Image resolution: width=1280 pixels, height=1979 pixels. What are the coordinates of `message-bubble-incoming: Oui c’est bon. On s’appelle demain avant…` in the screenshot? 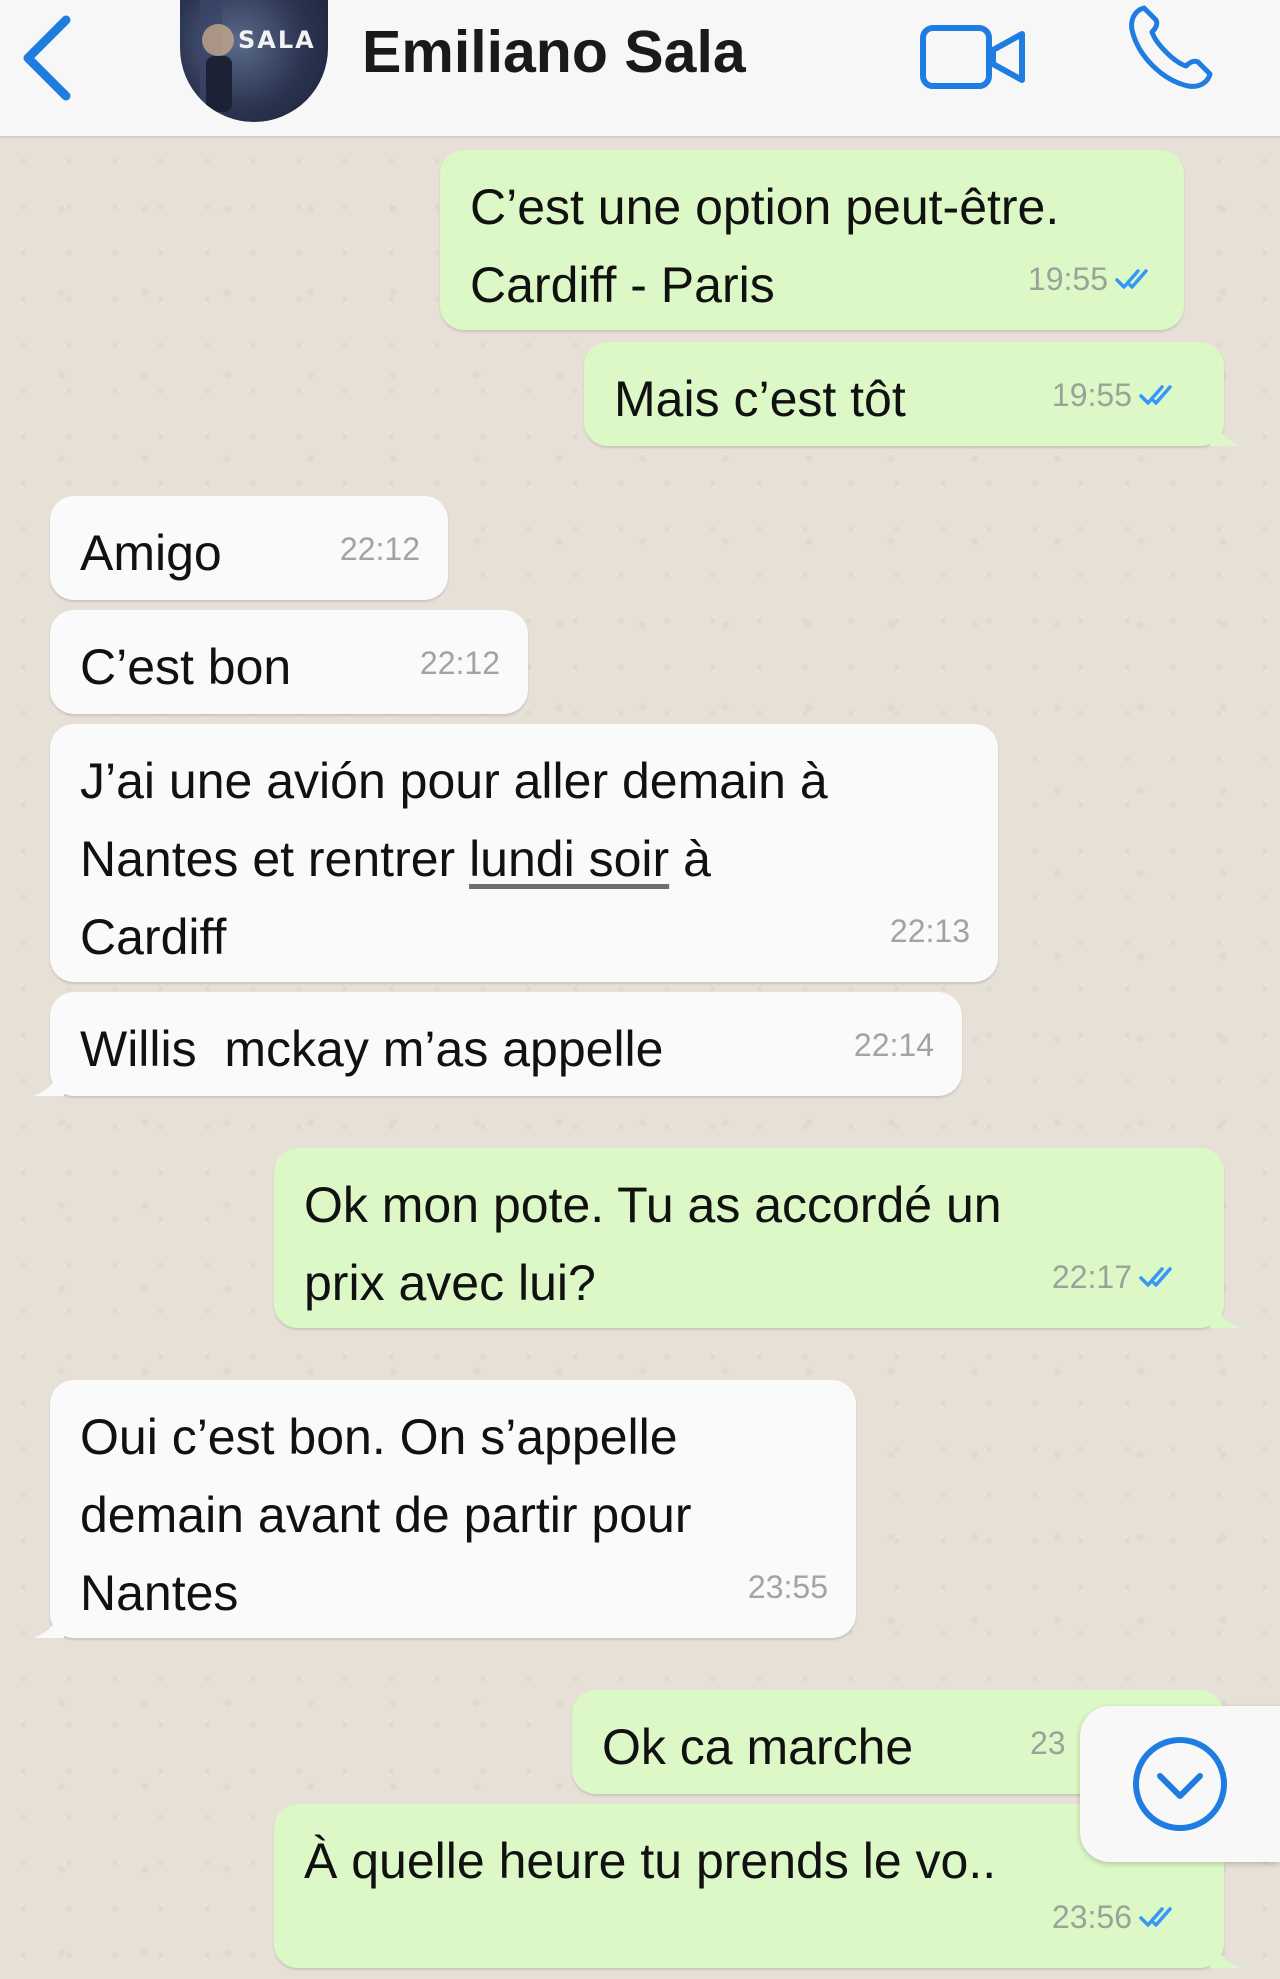 It's located at (445, 1509).